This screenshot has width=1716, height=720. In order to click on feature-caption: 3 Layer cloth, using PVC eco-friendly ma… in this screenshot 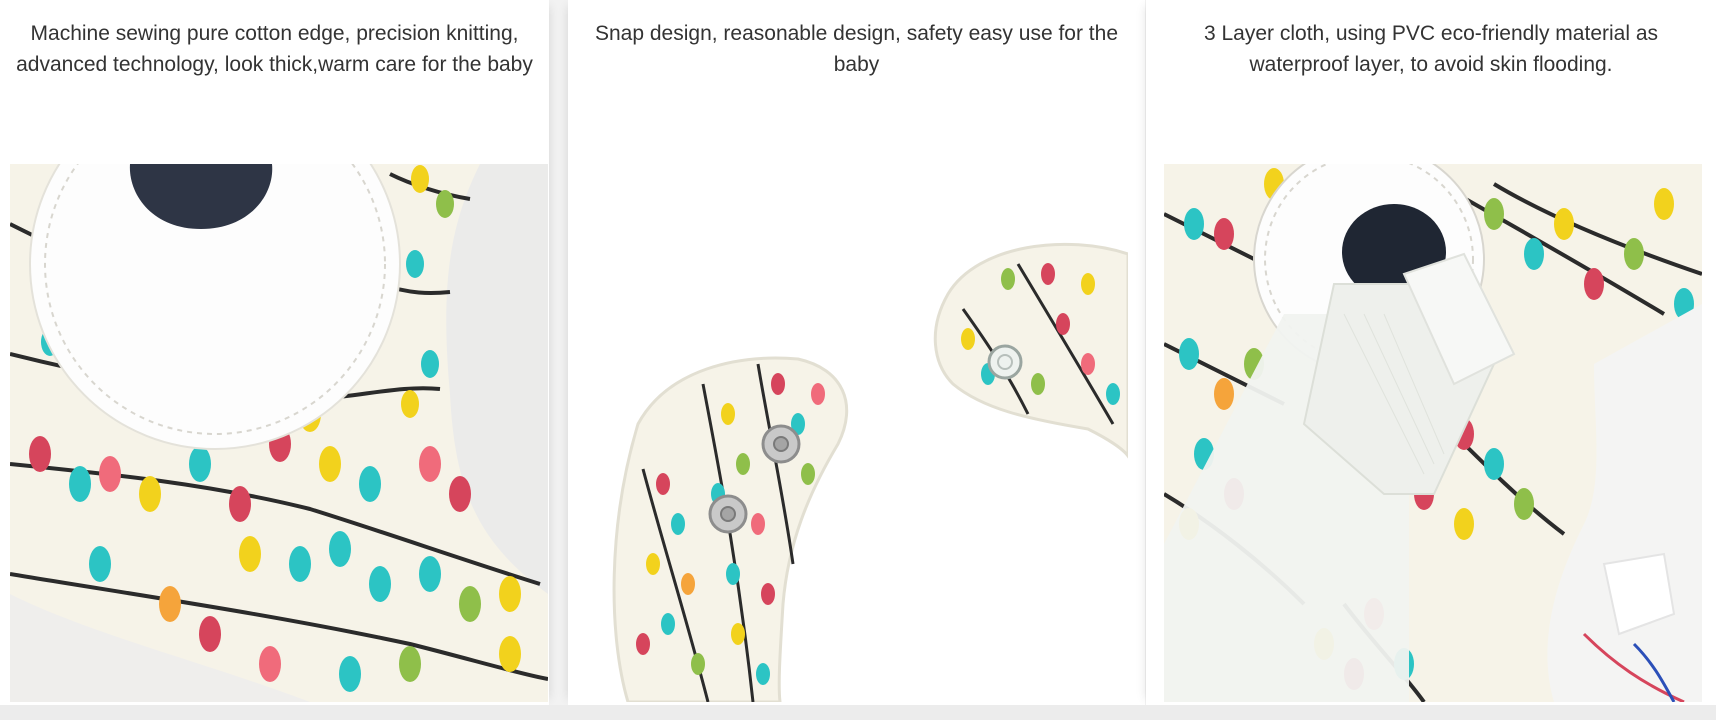, I will do `click(1431, 49)`.